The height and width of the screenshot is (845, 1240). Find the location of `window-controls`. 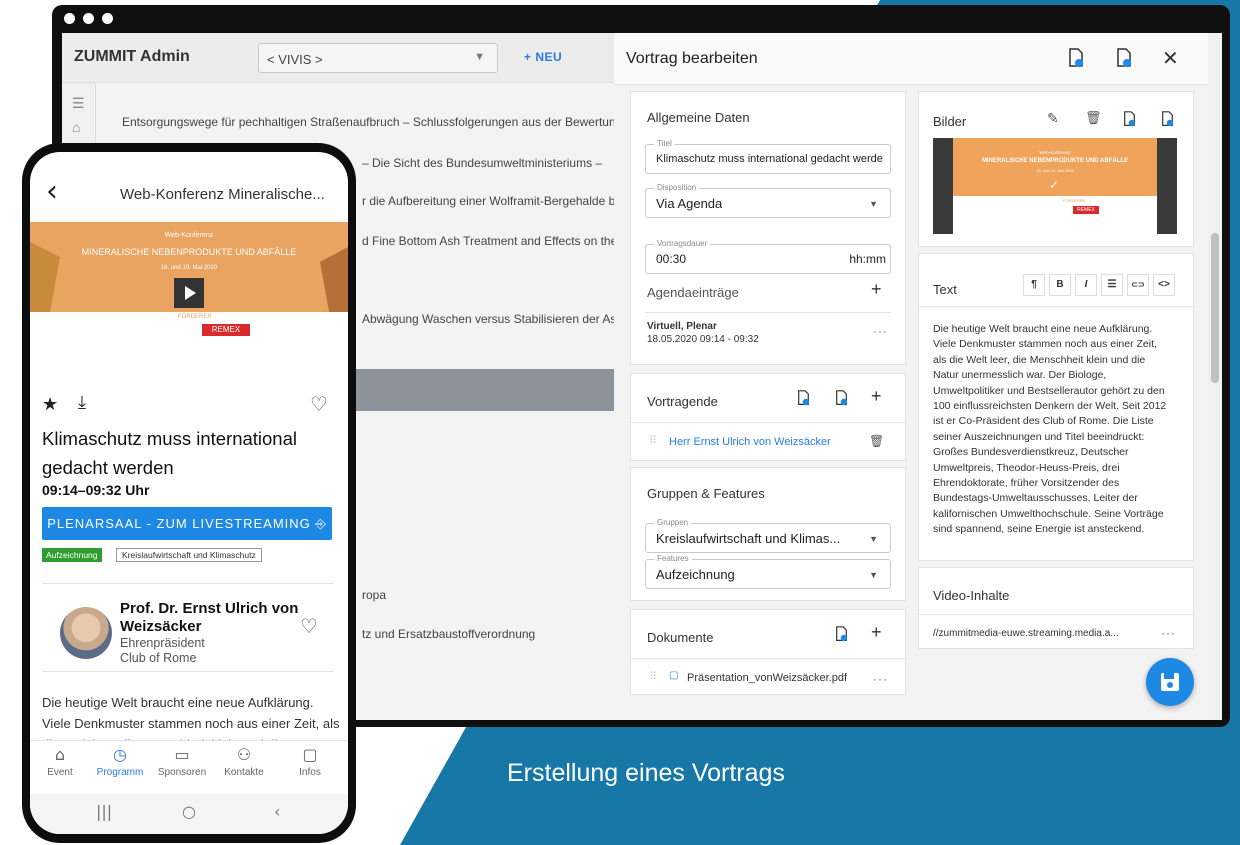

window-controls is located at coordinates (88, 18).